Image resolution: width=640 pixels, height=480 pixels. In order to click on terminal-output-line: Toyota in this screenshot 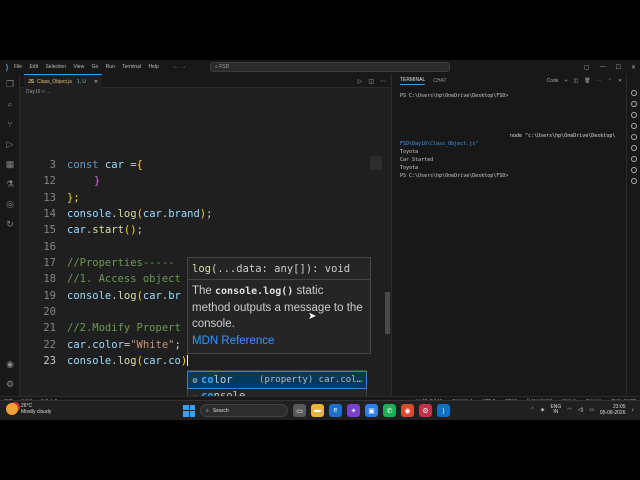, I will do `click(409, 168)`.